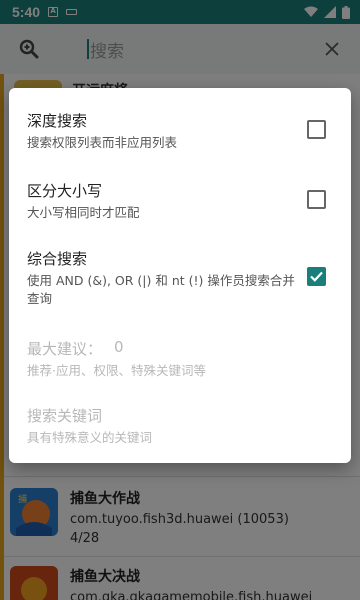  I want to click on option-description: 搜索权限列表而非应用列表, so click(102, 142).